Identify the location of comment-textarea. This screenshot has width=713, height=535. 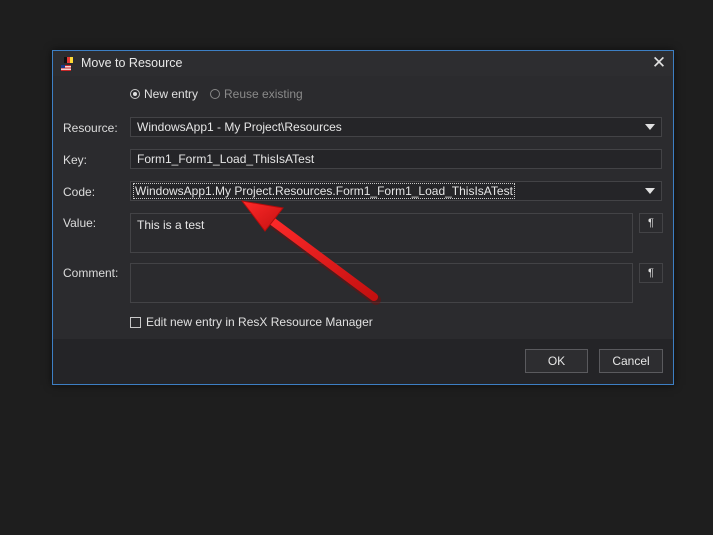
(381, 283).